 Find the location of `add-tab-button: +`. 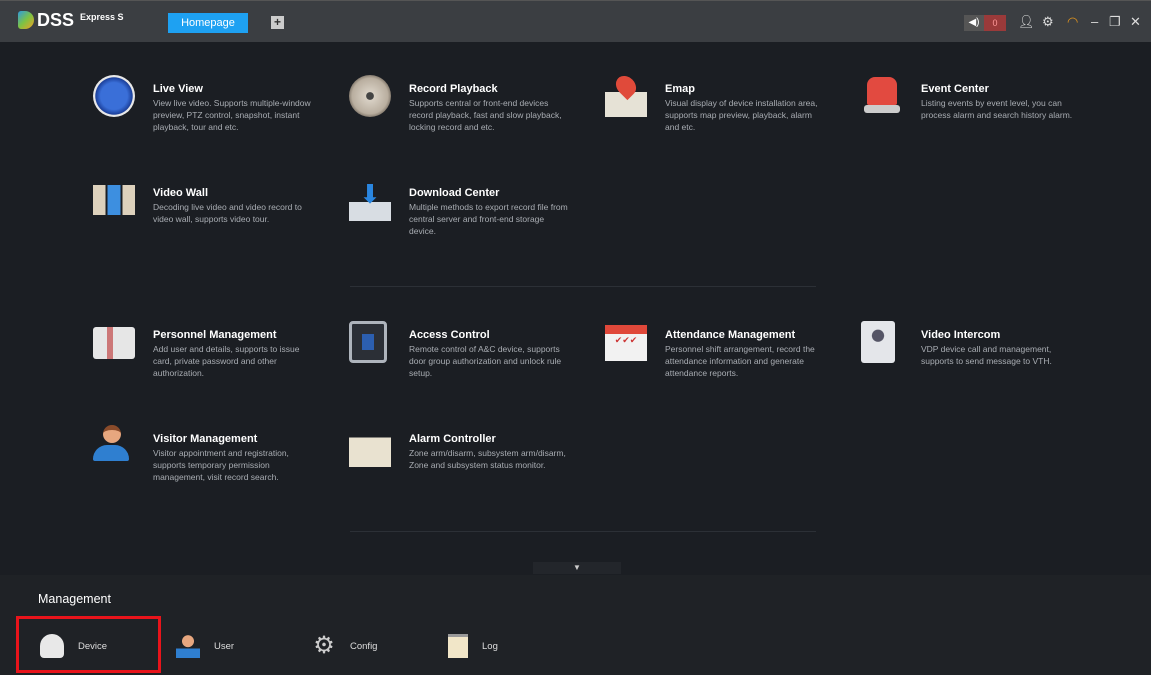

add-tab-button: + is located at coordinates (277, 22).